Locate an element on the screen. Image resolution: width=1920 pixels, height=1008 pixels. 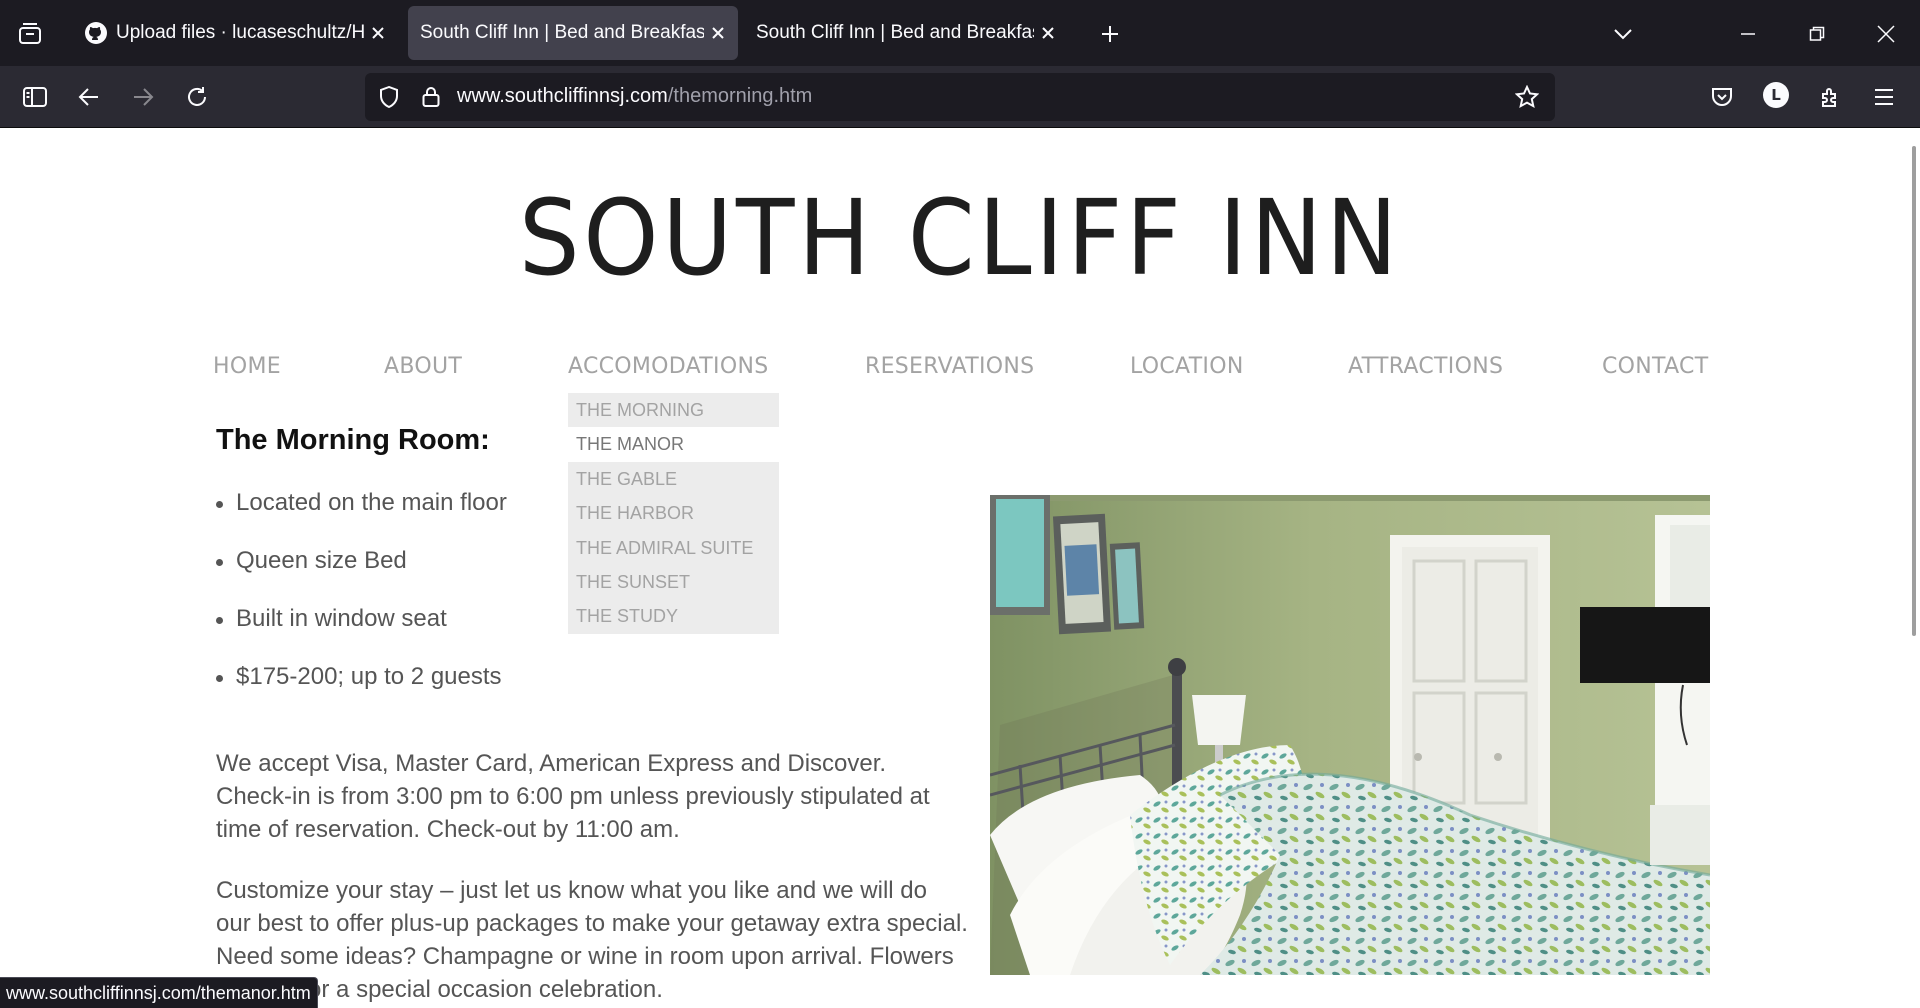
hamburger-menu-icon is located at coordinates (1884, 97).